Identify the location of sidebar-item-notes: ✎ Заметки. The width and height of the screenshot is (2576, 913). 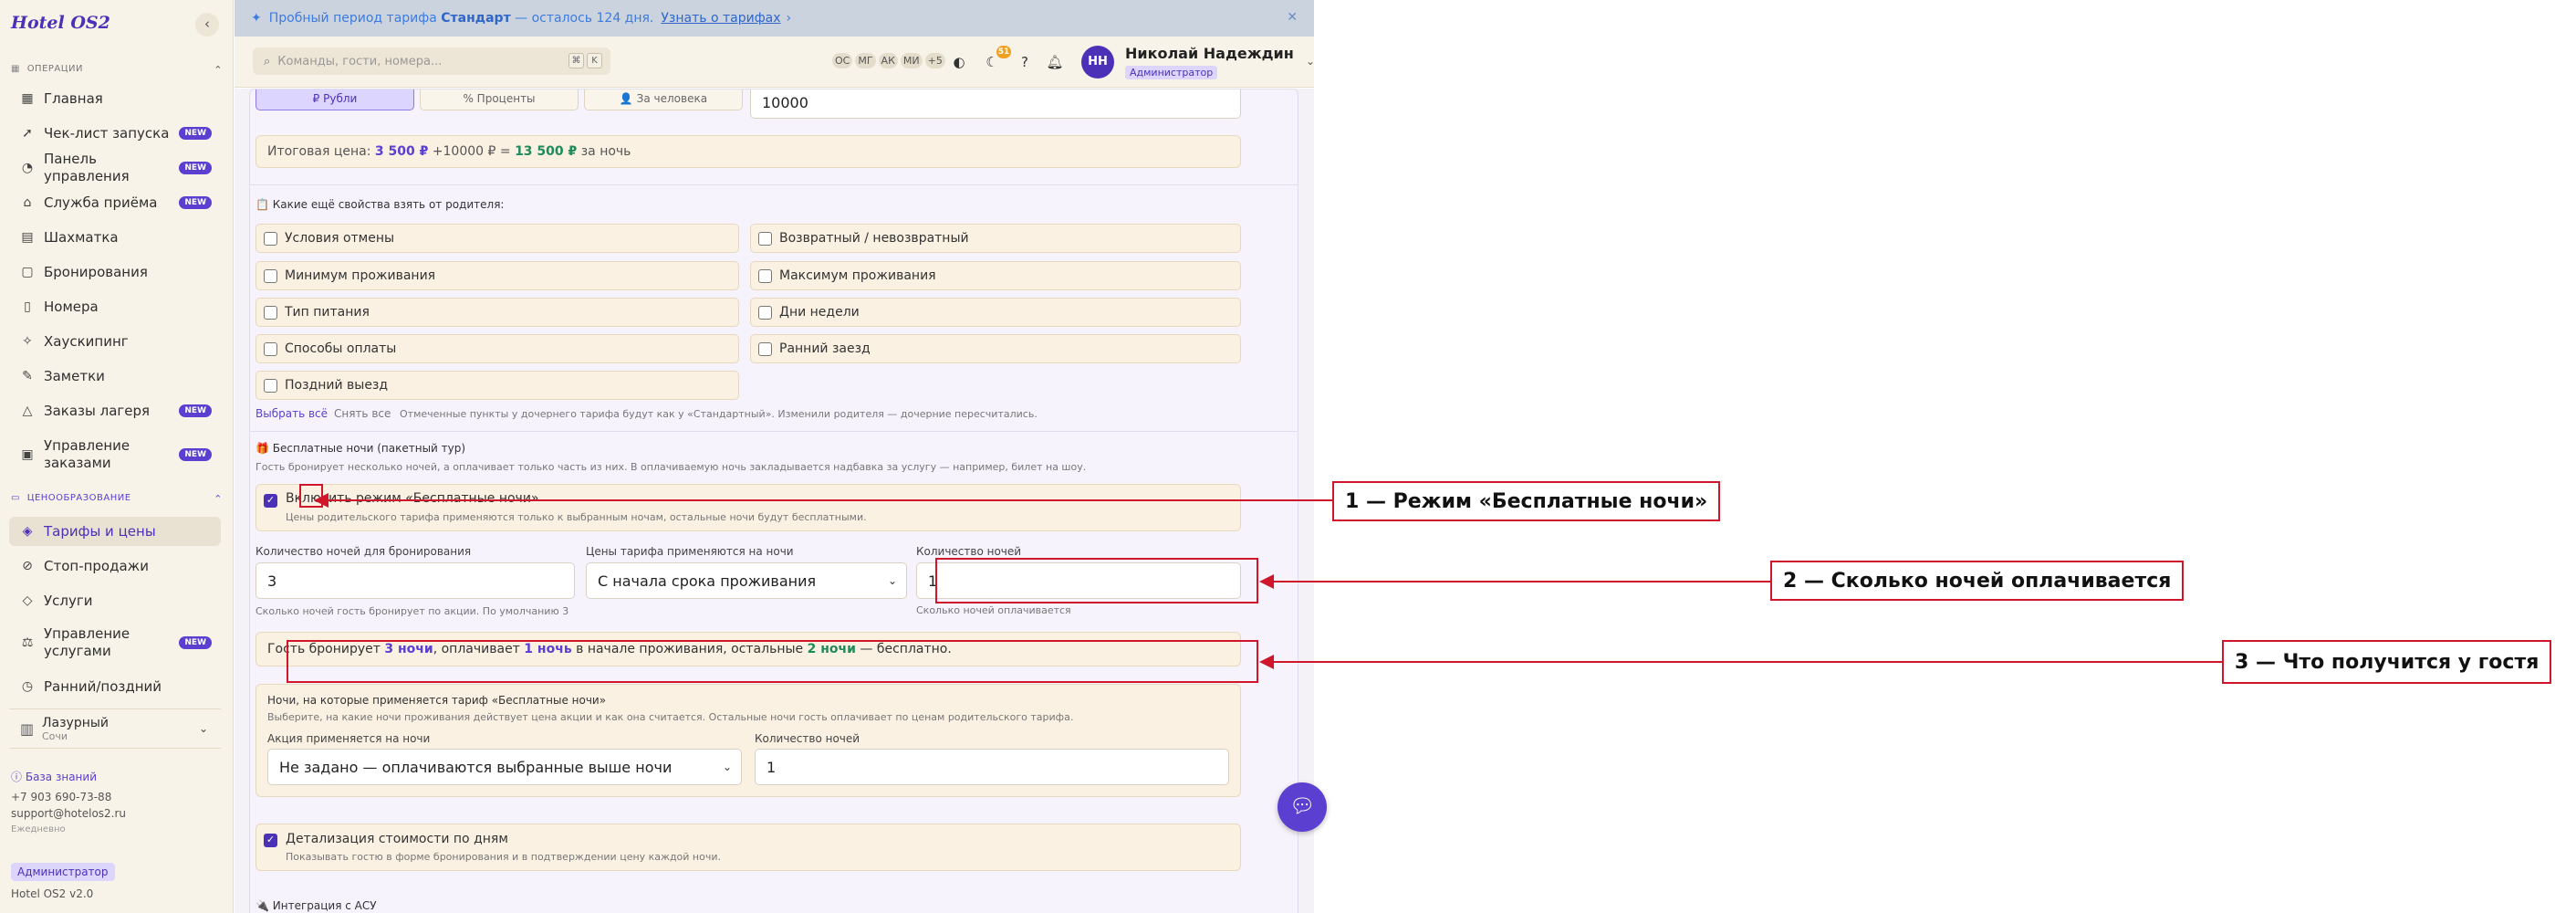
(115, 376).